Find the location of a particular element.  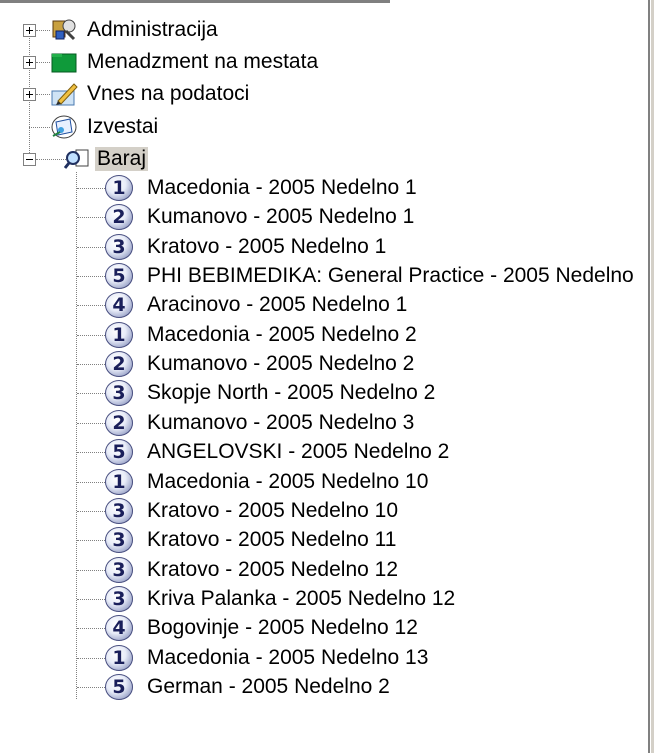

collapse-button-baraj is located at coordinates (29, 159).